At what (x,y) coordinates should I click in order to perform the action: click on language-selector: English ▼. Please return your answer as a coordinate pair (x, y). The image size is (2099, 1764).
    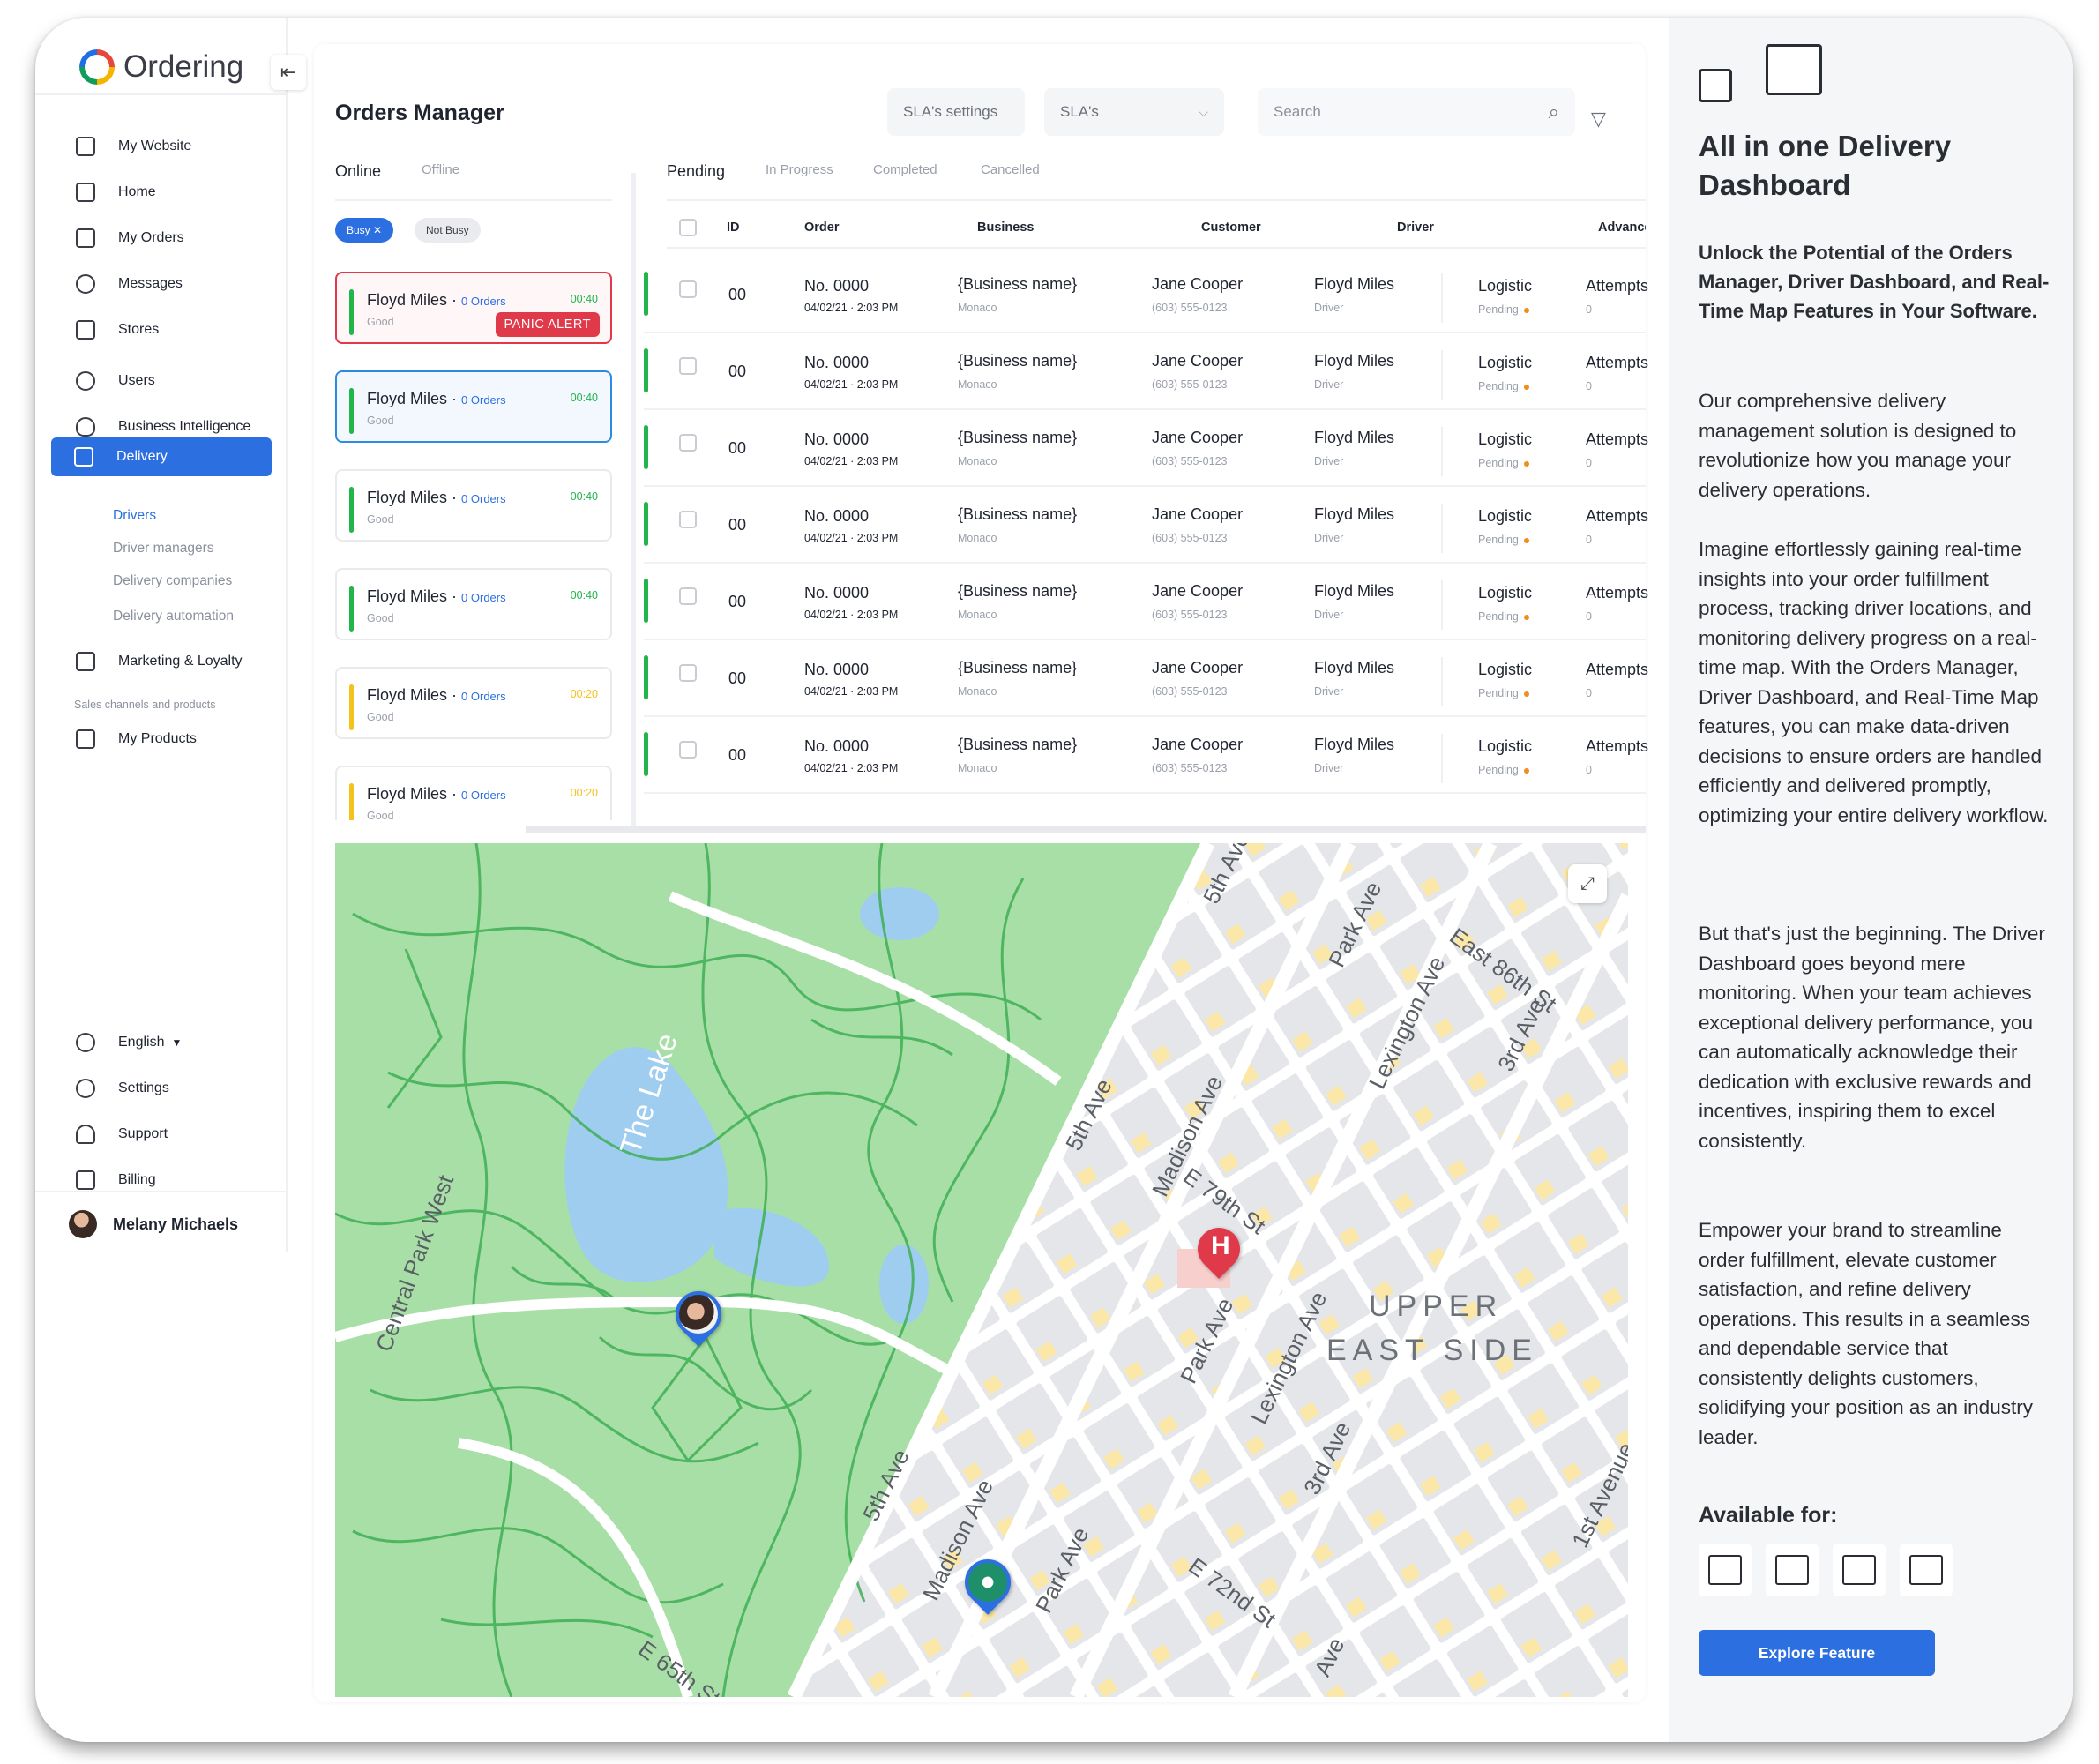
    Looking at the image, I should click on (163, 1042).